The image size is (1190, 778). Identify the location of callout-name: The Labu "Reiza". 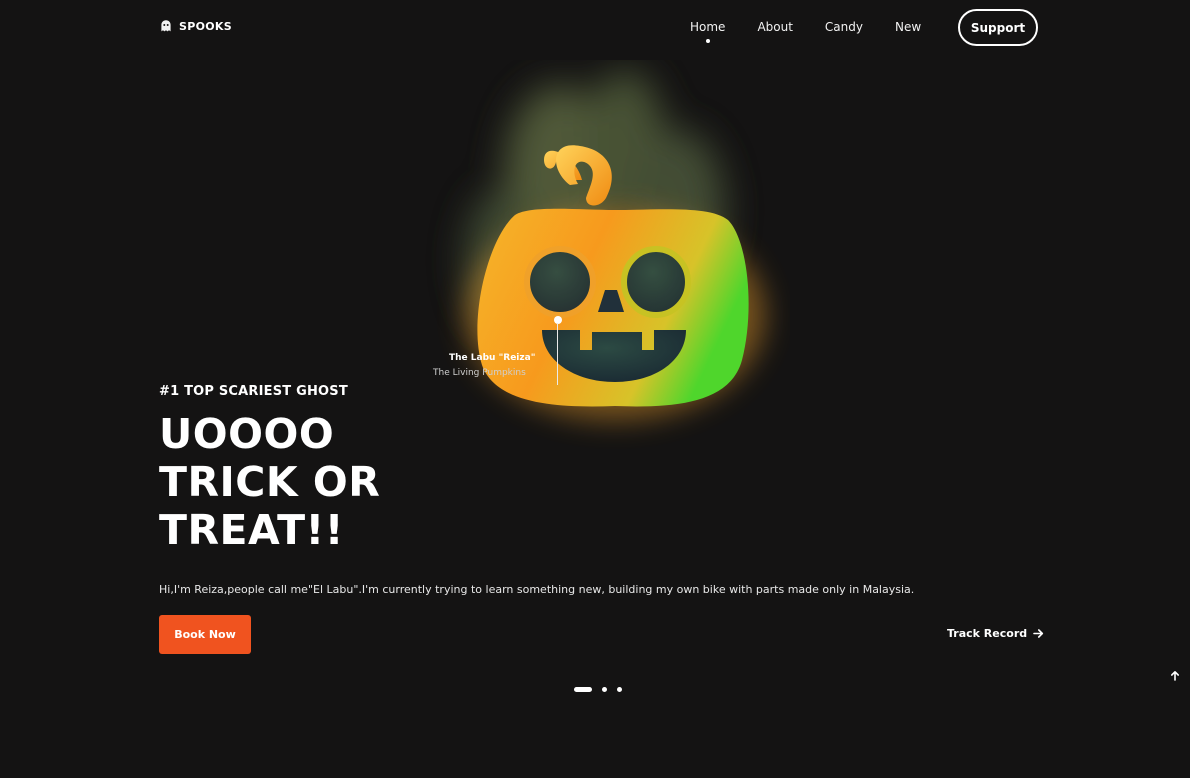
(492, 358).